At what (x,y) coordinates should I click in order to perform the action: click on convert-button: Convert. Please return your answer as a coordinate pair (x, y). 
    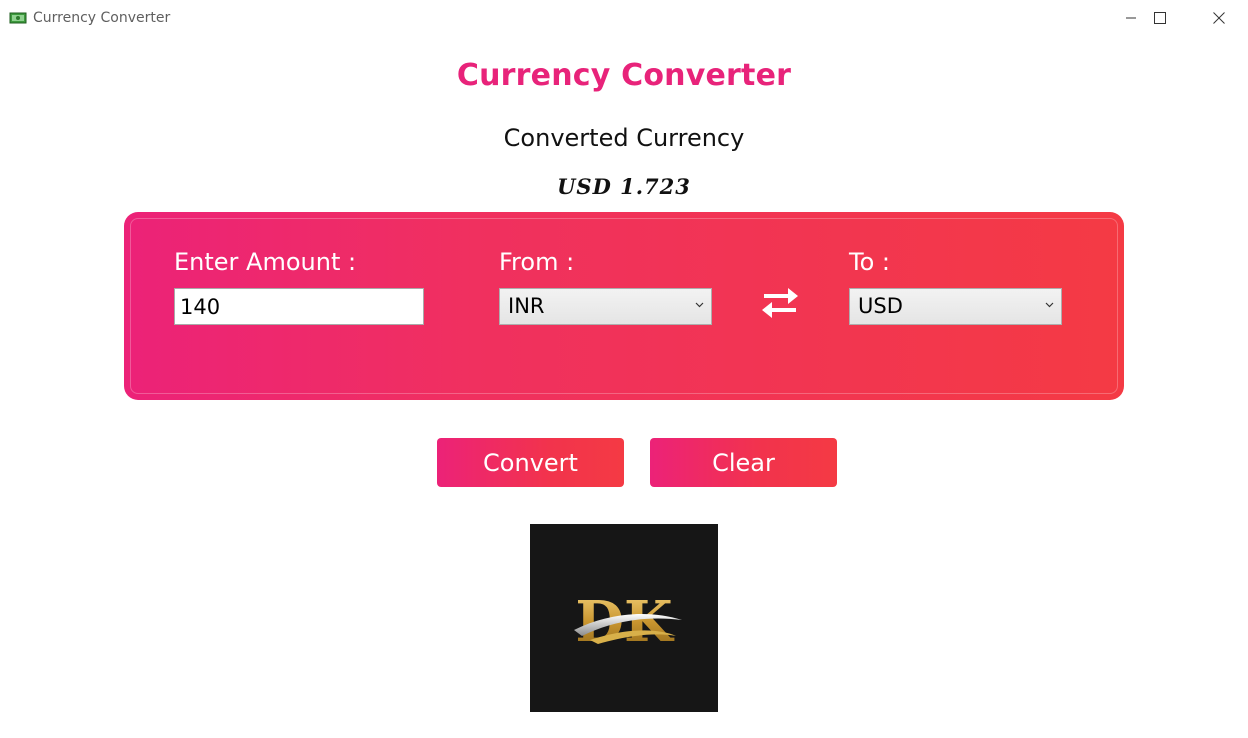
    Looking at the image, I should click on (530, 462).